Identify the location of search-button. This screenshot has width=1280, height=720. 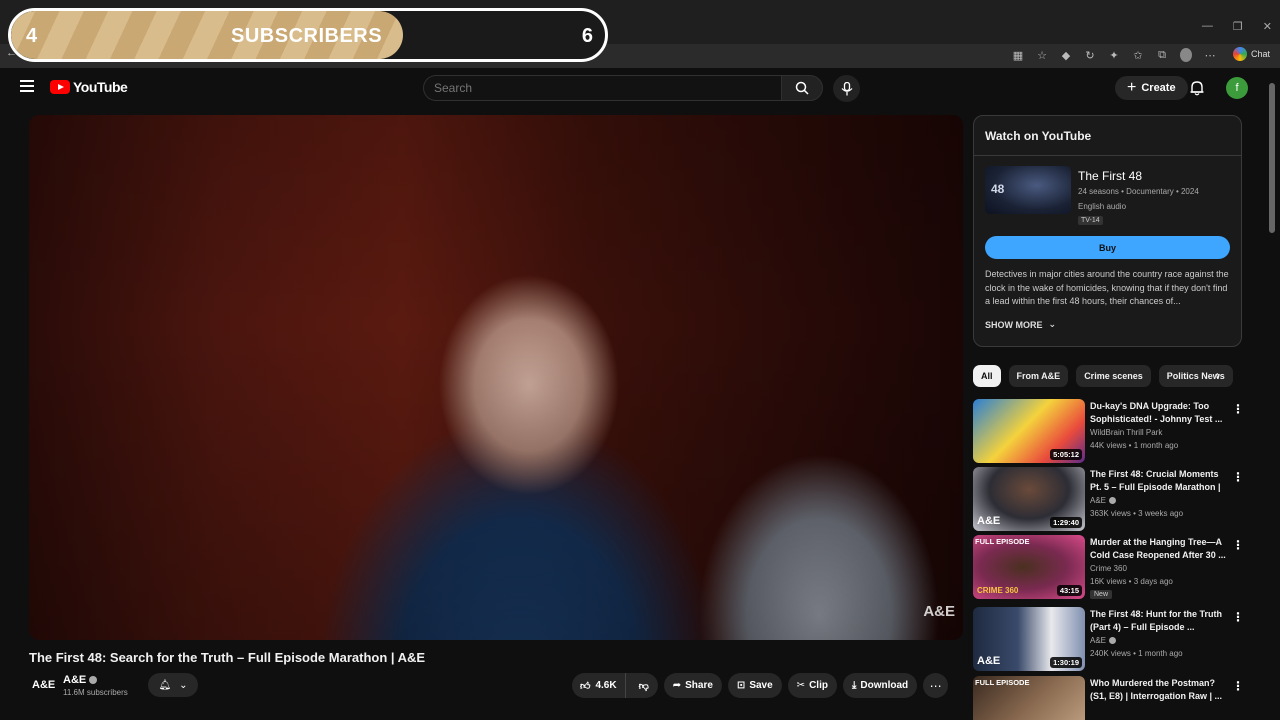
(802, 88).